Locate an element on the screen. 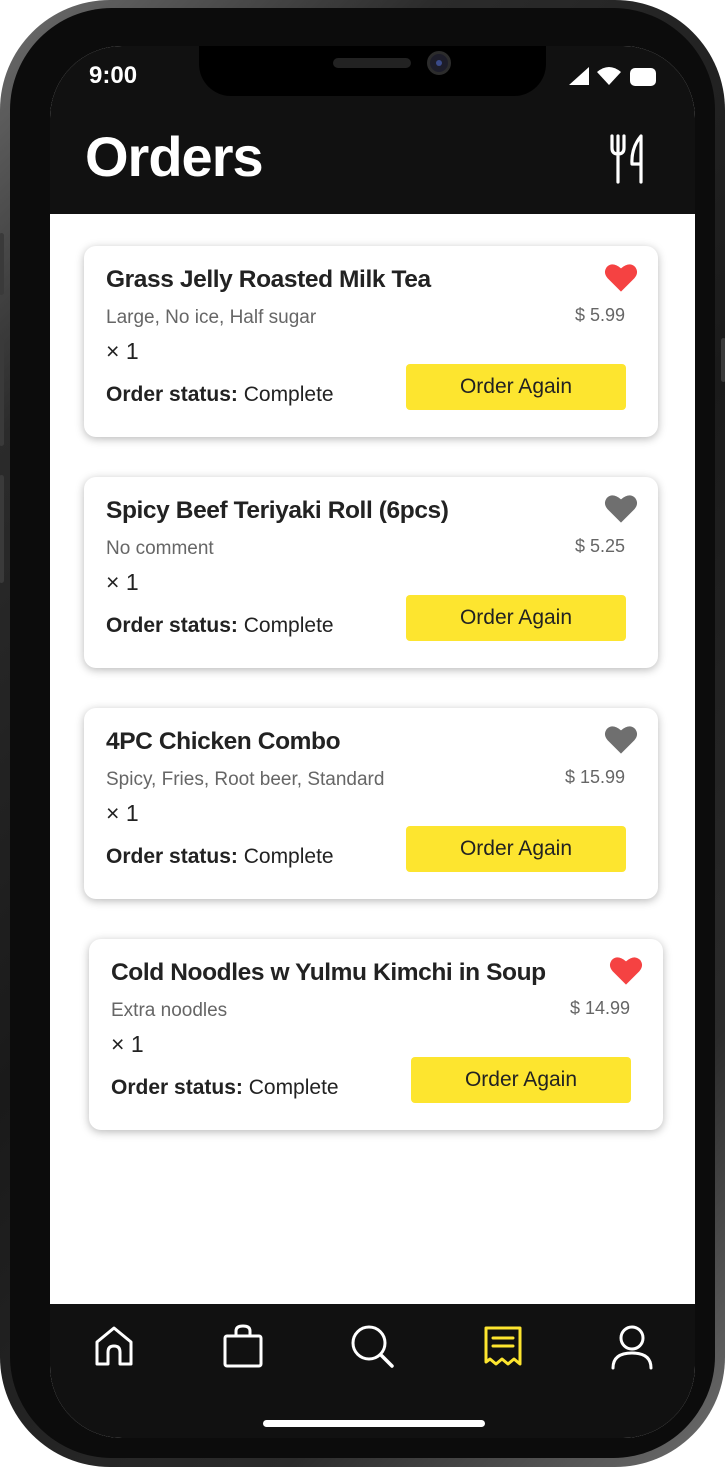 The width and height of the screenshot is (725, 1467). page-title: Orders is located at coordinates (174, 156).